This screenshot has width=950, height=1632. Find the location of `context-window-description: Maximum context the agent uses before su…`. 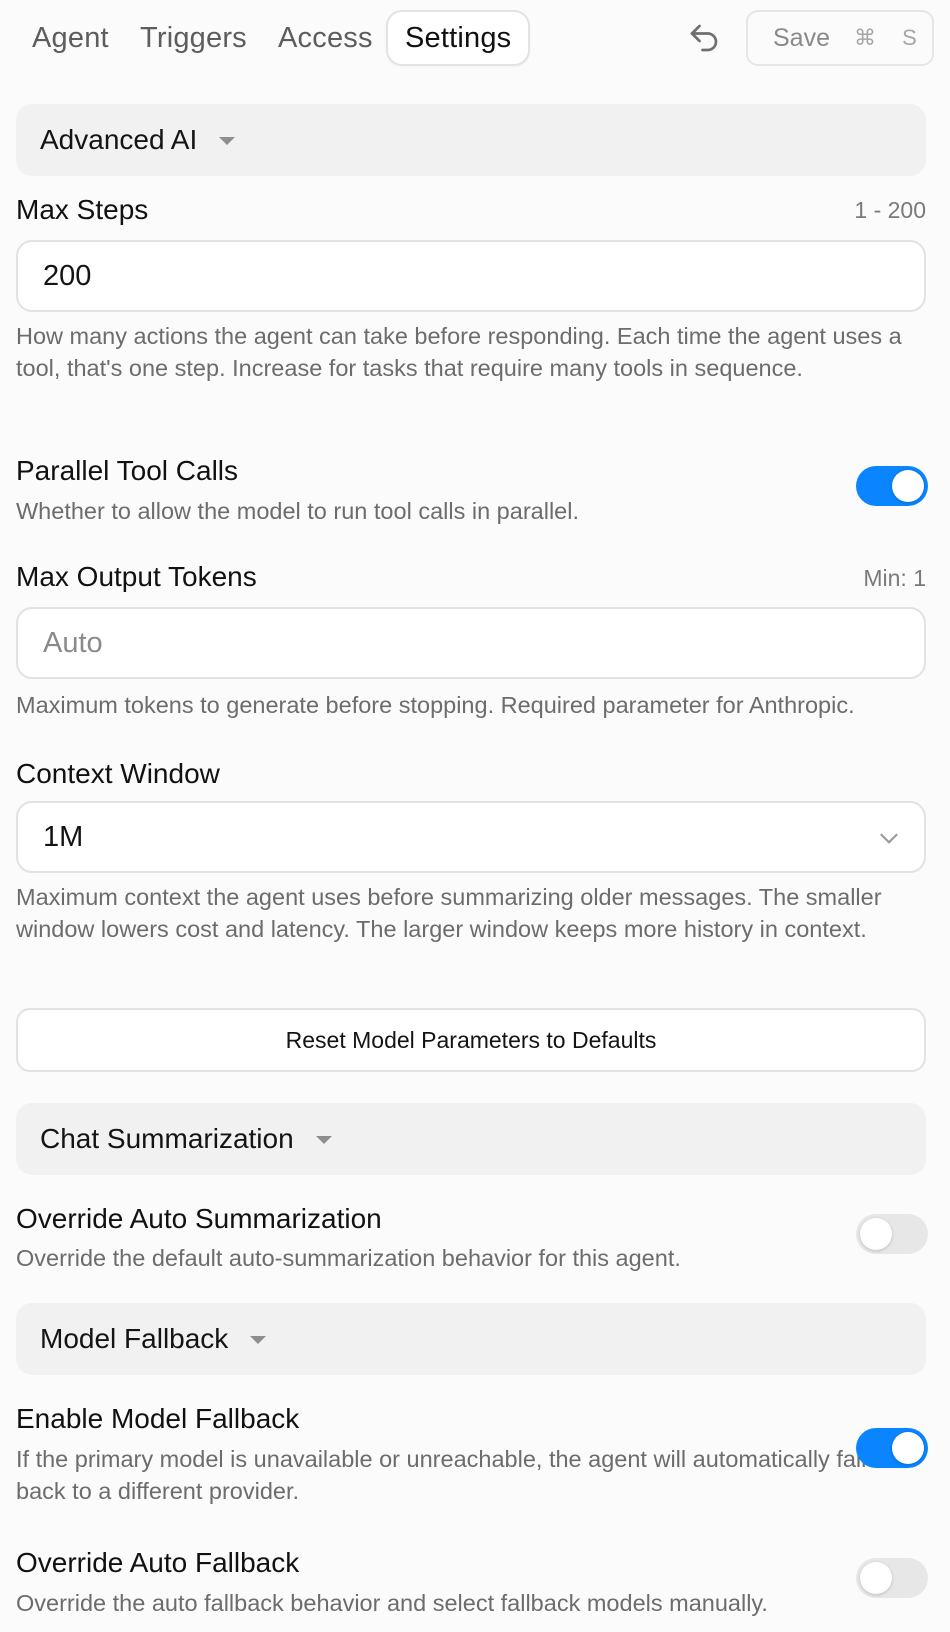

context-window-description: Maximum context the agent uses before su… is located at coordinates (449, 913).